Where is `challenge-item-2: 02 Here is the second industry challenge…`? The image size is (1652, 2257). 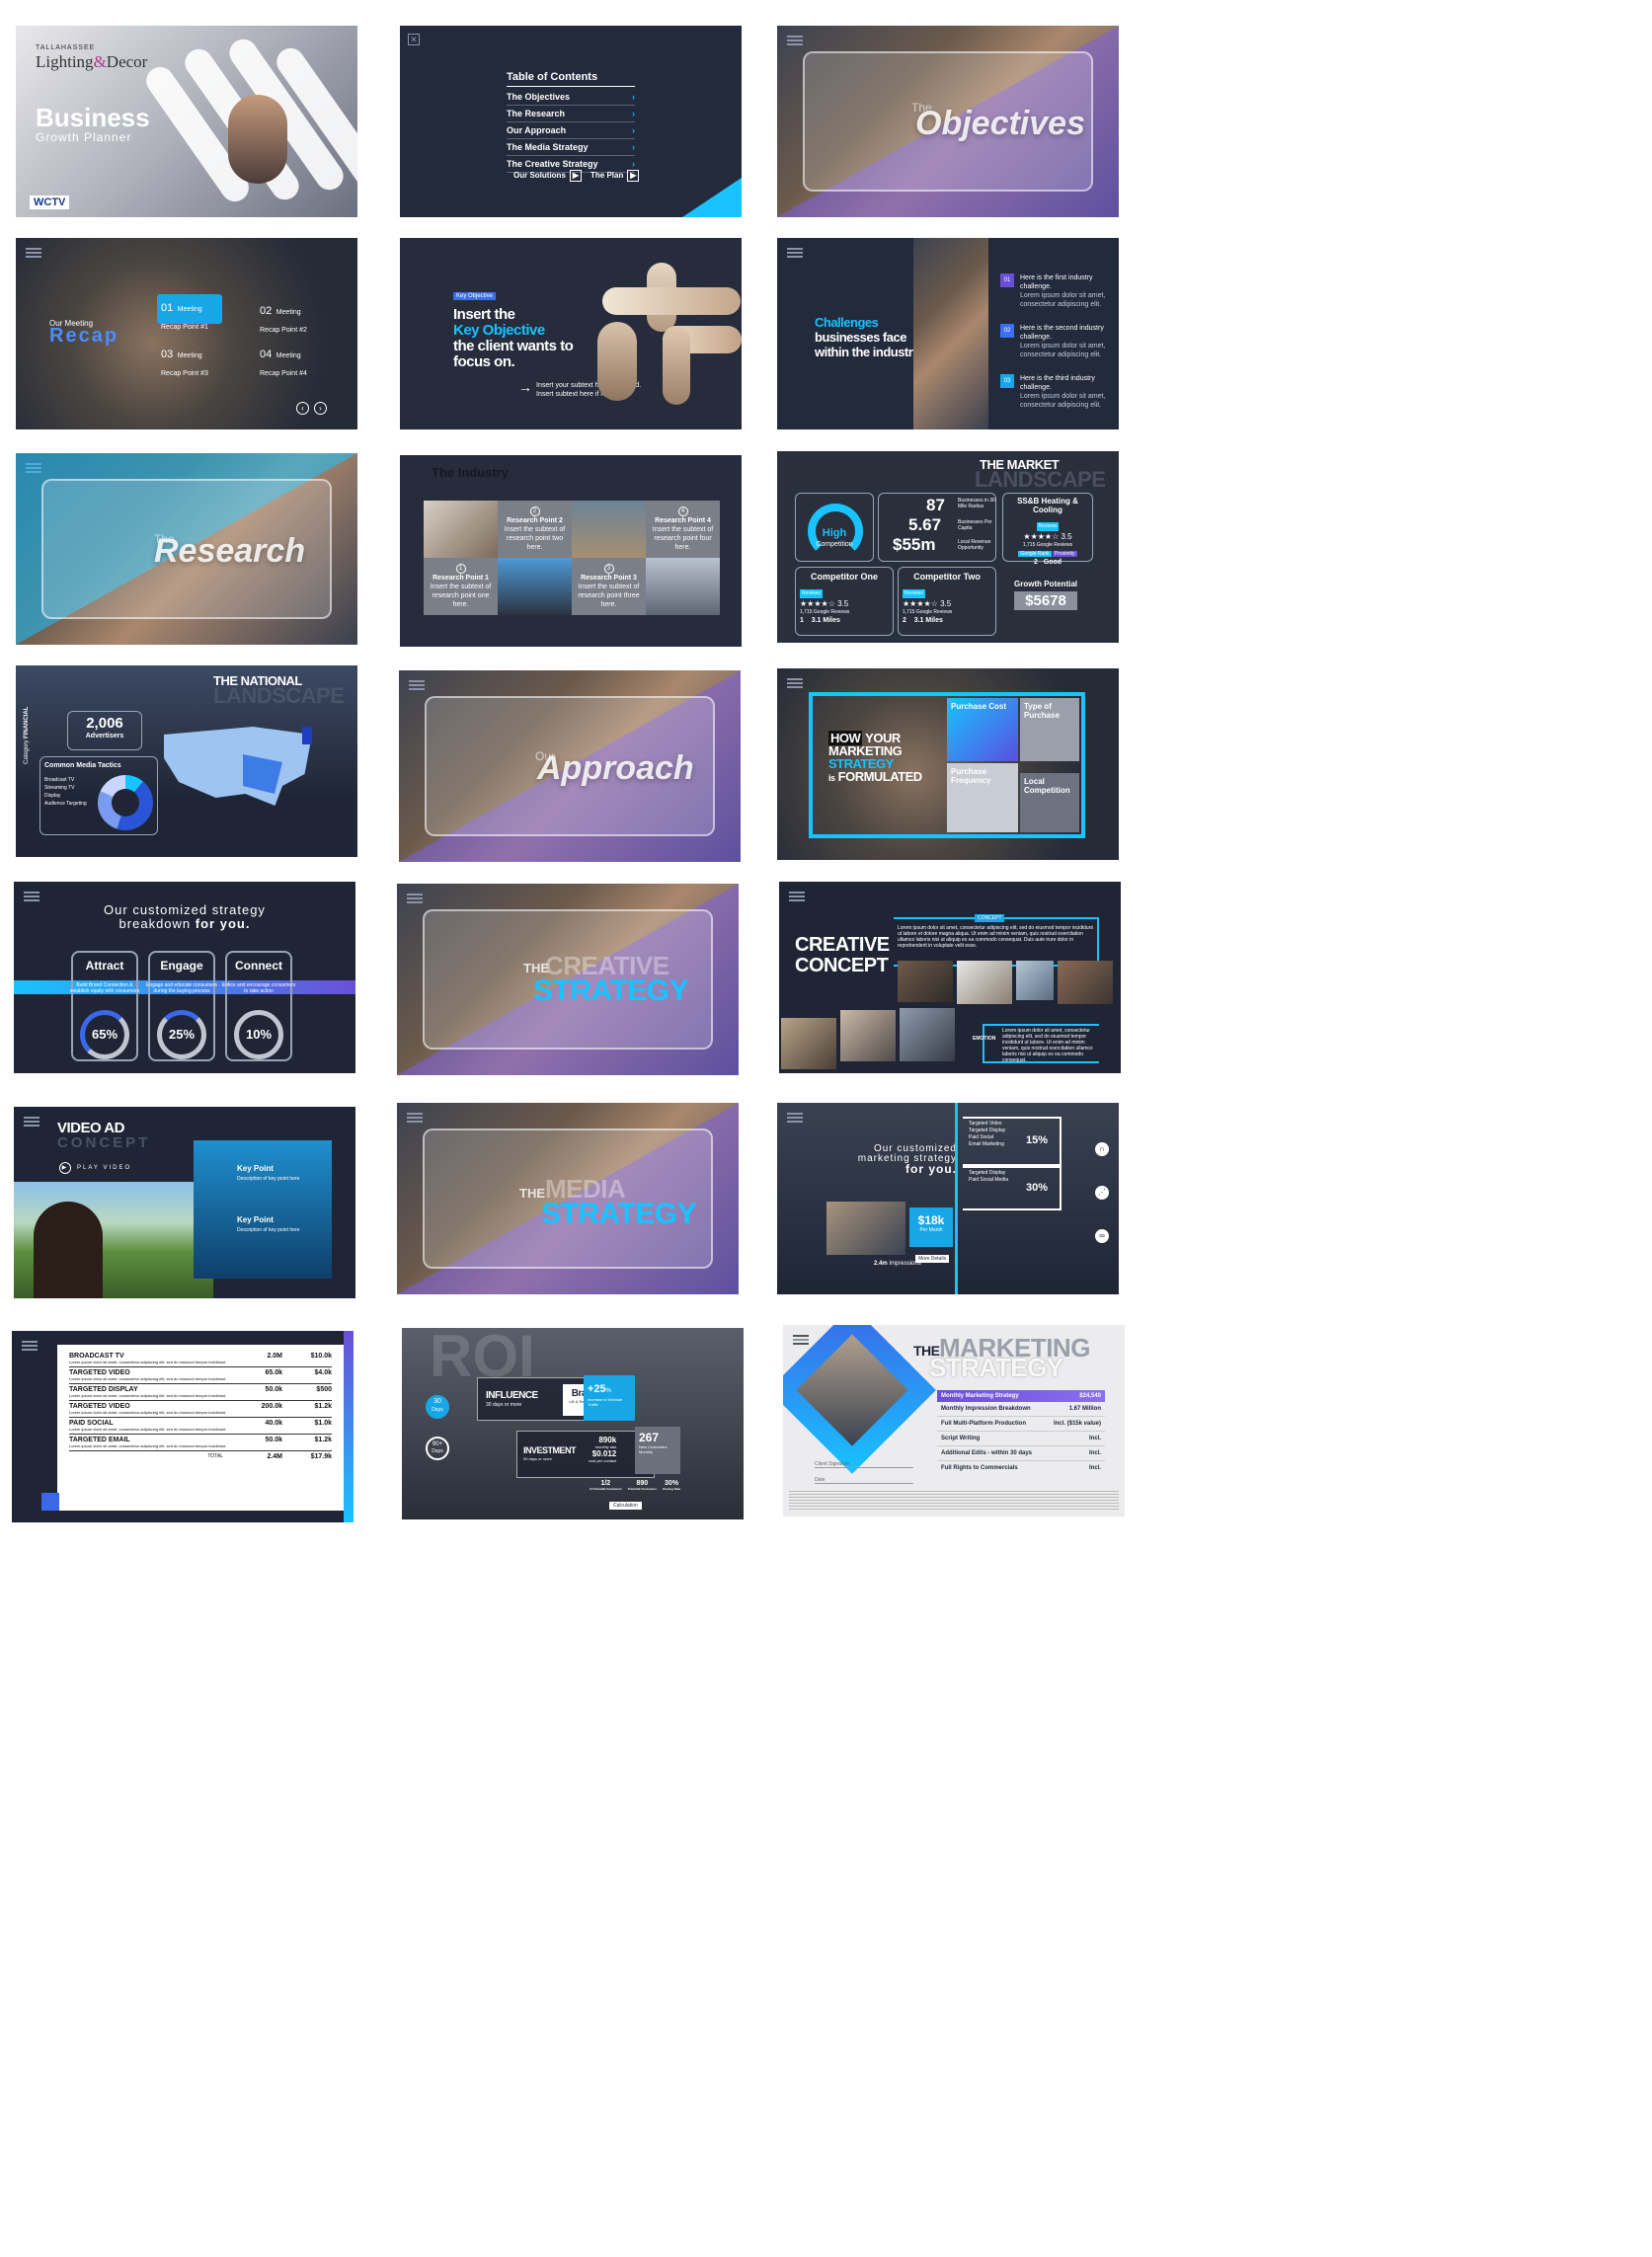
challenge-item-2: 02 Here is the second industry challenge… is located at coordinates (1054, 341).